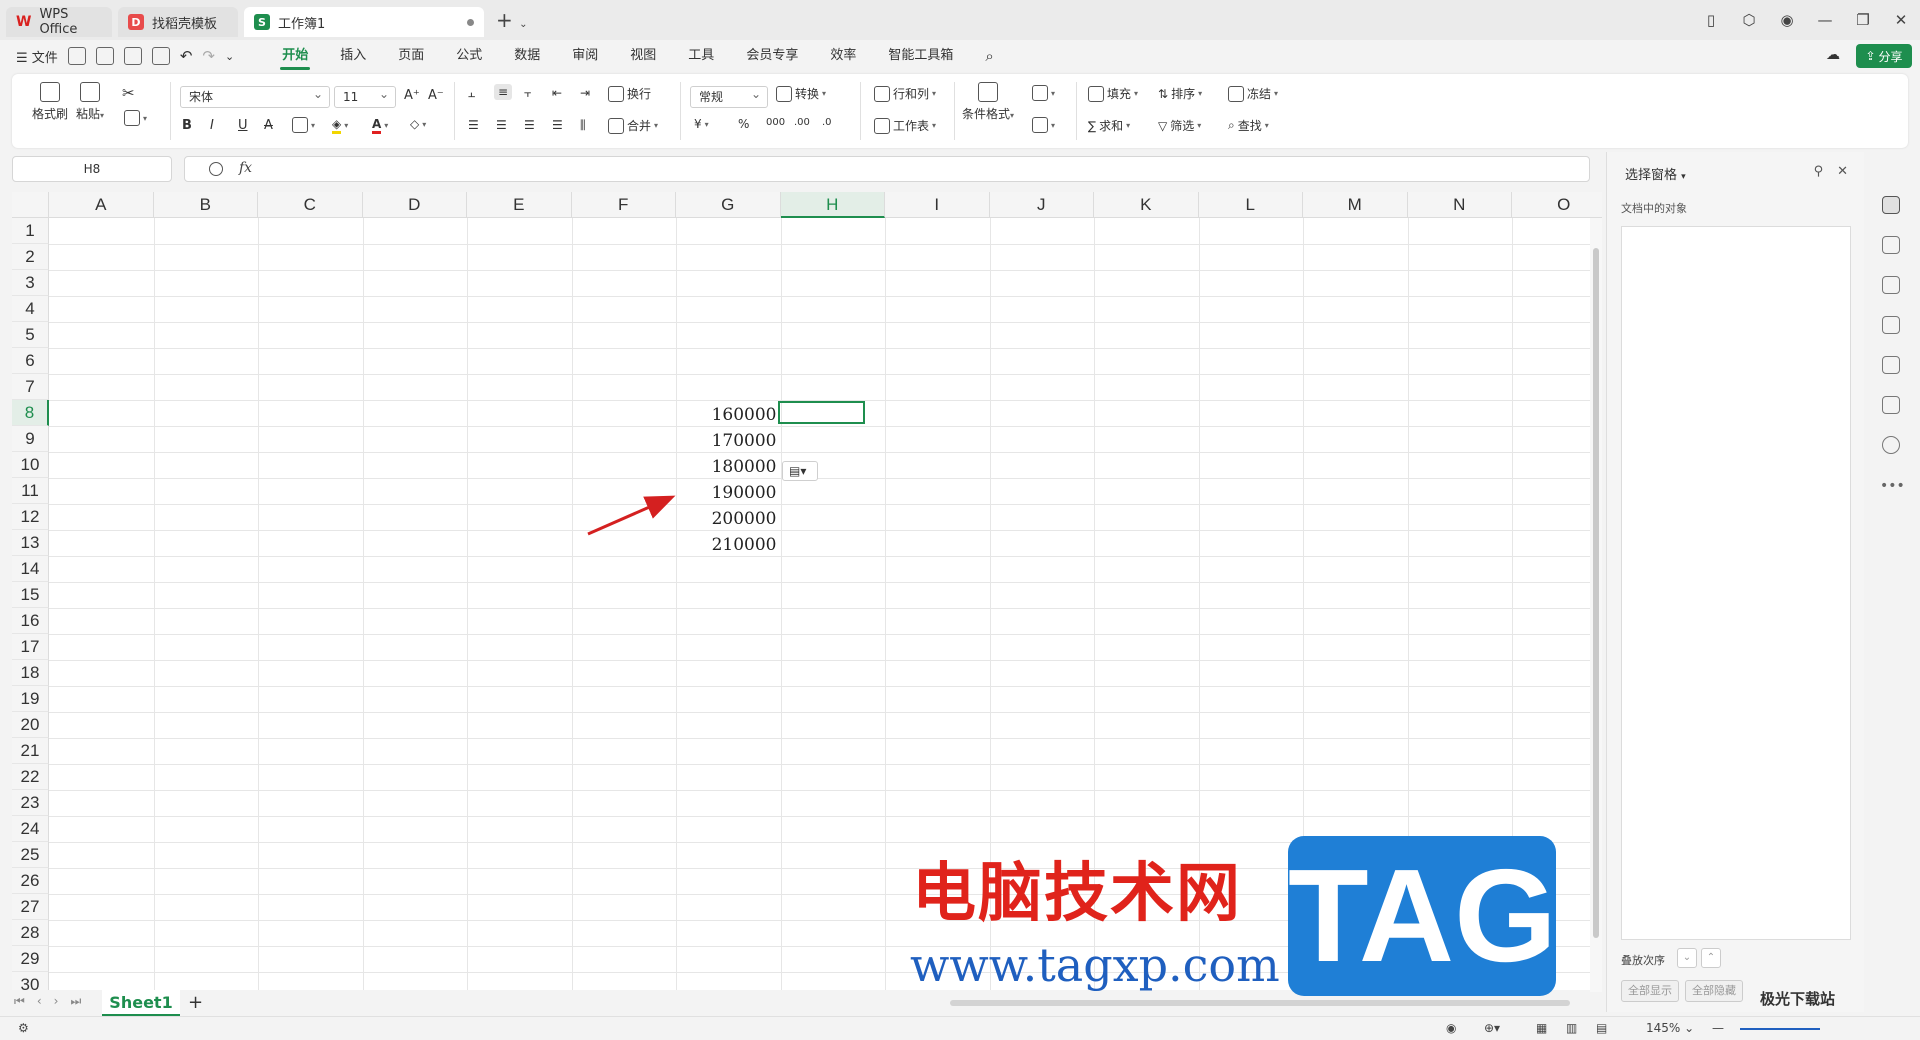  I want to click on column-header-e: E, so click(519, 205).